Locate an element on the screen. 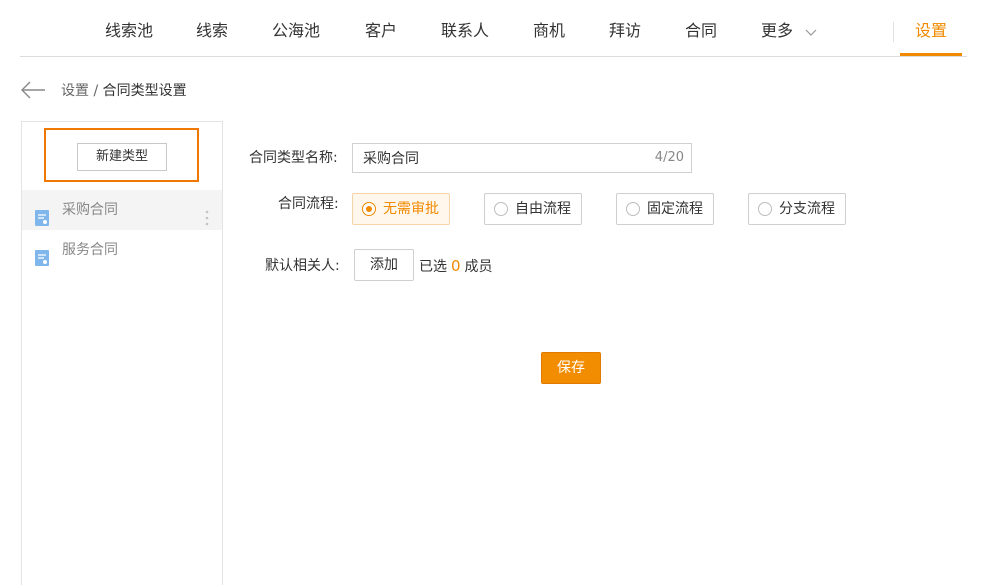  process-option-fixed-flow: 固定流程 is located at coordinates (665, 209).